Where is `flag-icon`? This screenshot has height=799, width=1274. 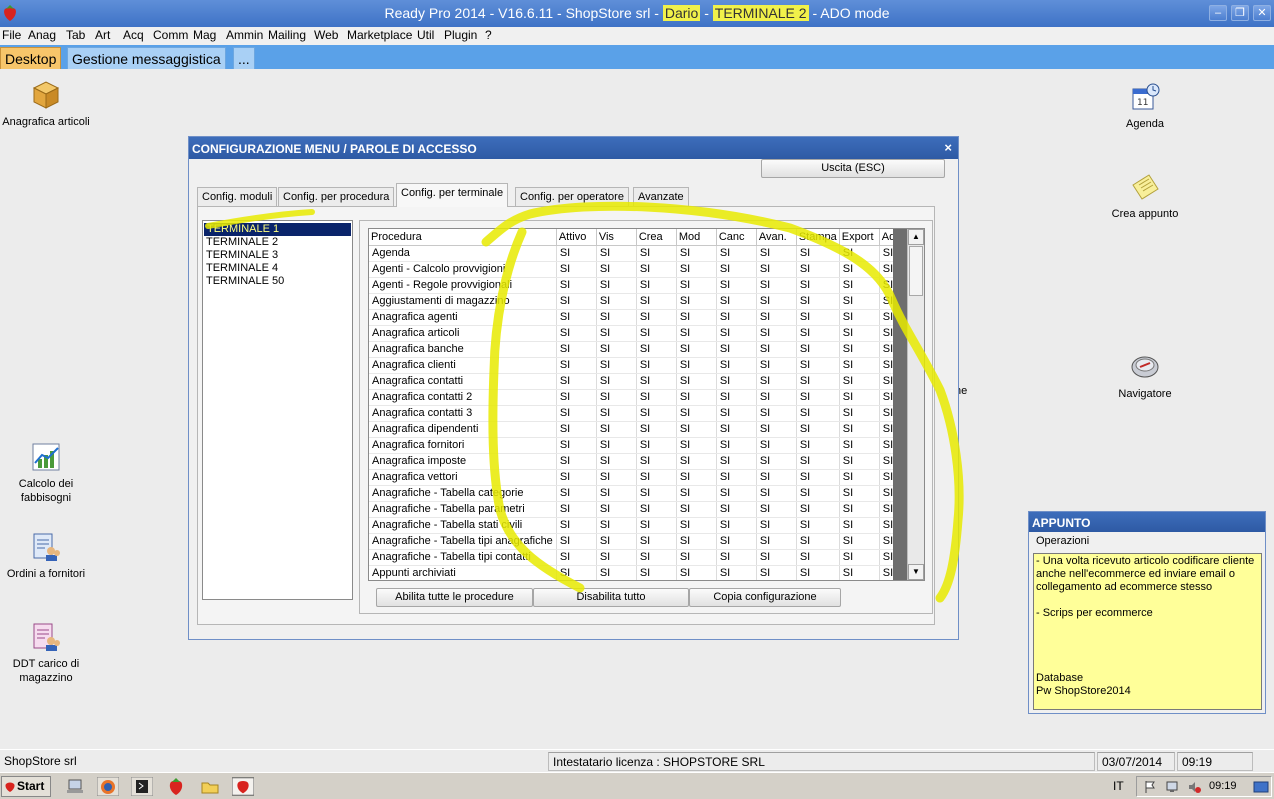 flag-icon is located at coordinates (1150, 787).